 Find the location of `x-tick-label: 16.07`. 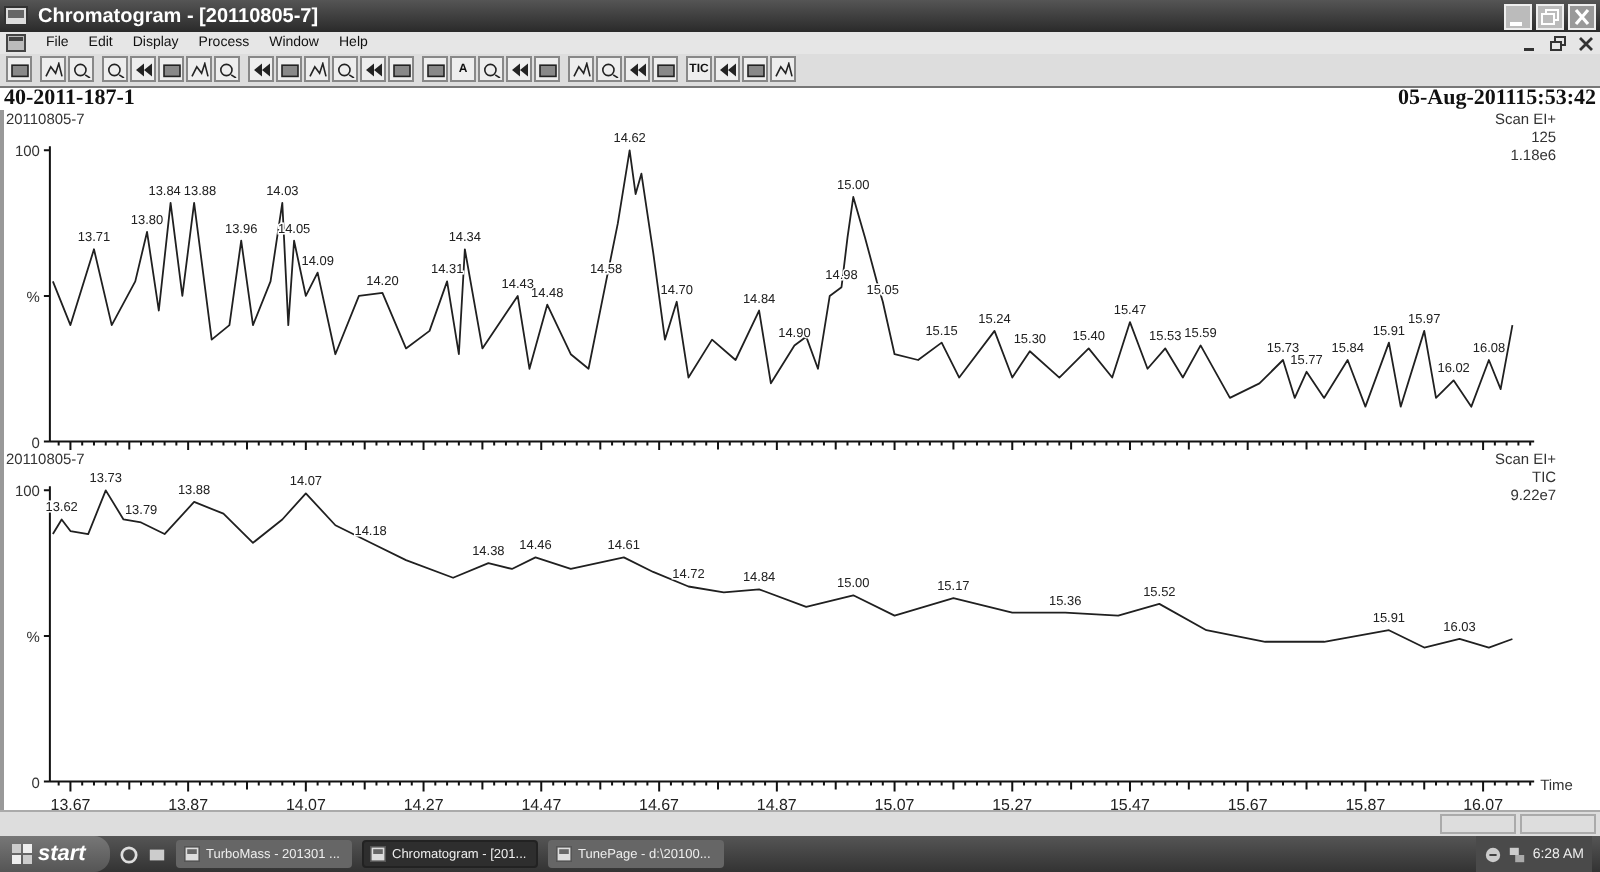

x-tick-label: 16.07 is located at coordinates (1483, 803).